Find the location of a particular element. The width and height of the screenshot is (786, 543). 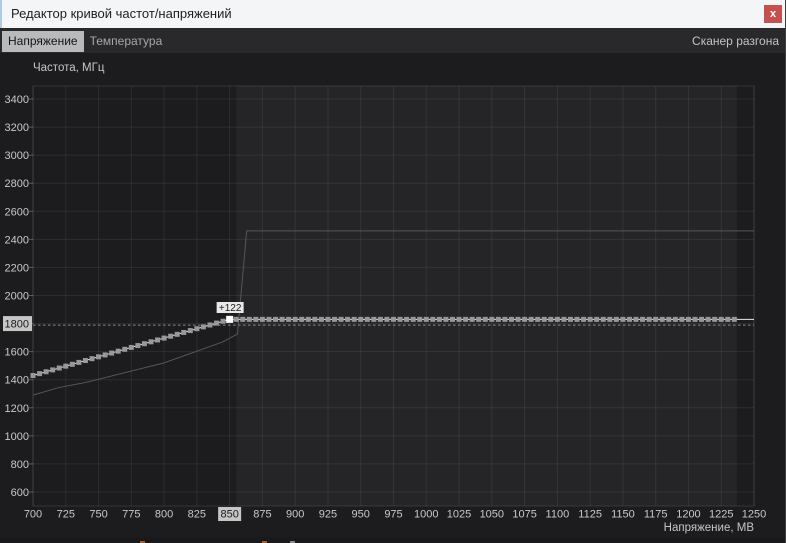

tab-voltage: Напряжение is located at coordinates (43, 41).